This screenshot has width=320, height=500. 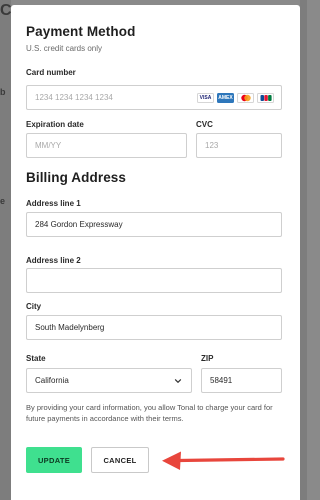 I want to click on state-select: California, so click(x=109, y=380).